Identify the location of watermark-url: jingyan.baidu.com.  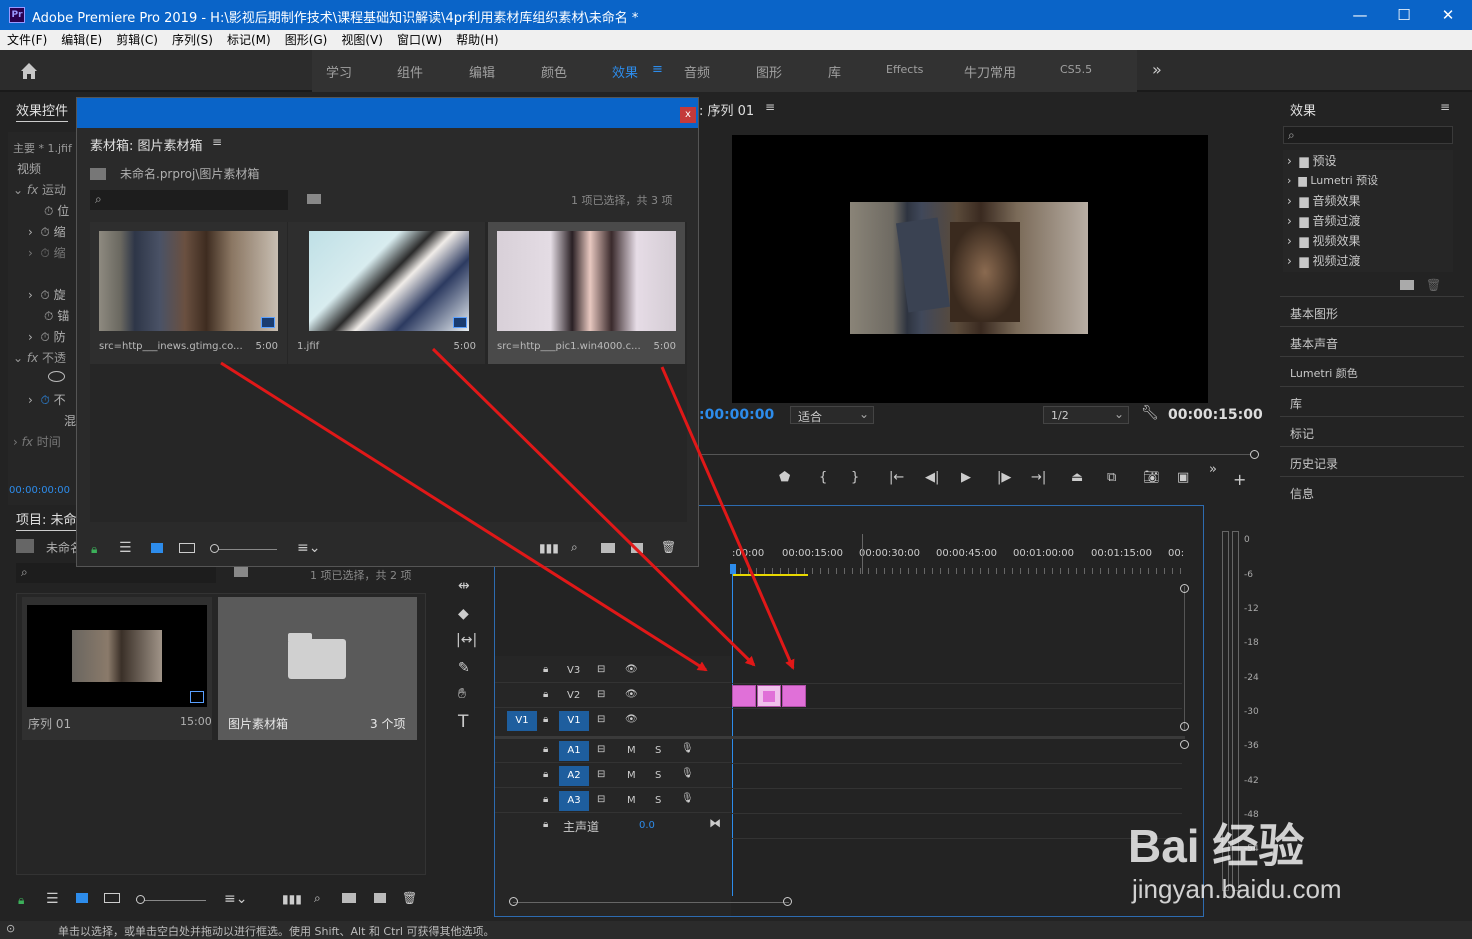
(1237, 889).